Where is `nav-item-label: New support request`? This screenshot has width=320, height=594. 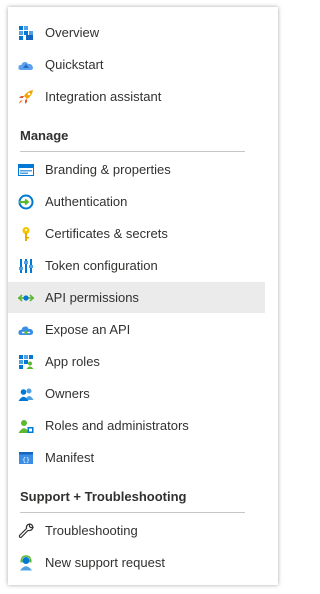
nav-item-label: New support request is located at coordinates (105, 562).